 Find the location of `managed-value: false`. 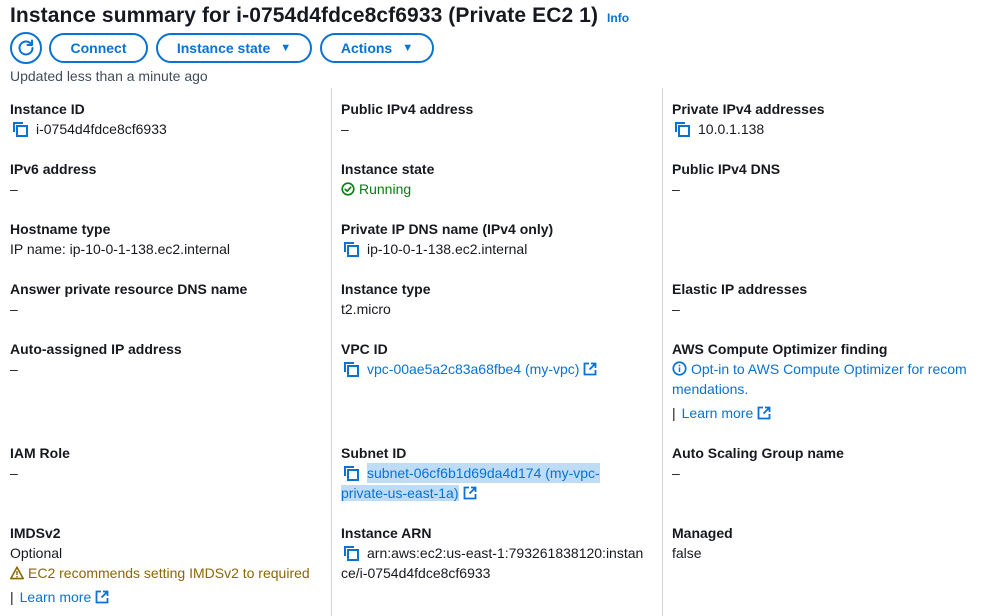

managed-value: false is located at coordinates (687, 553).